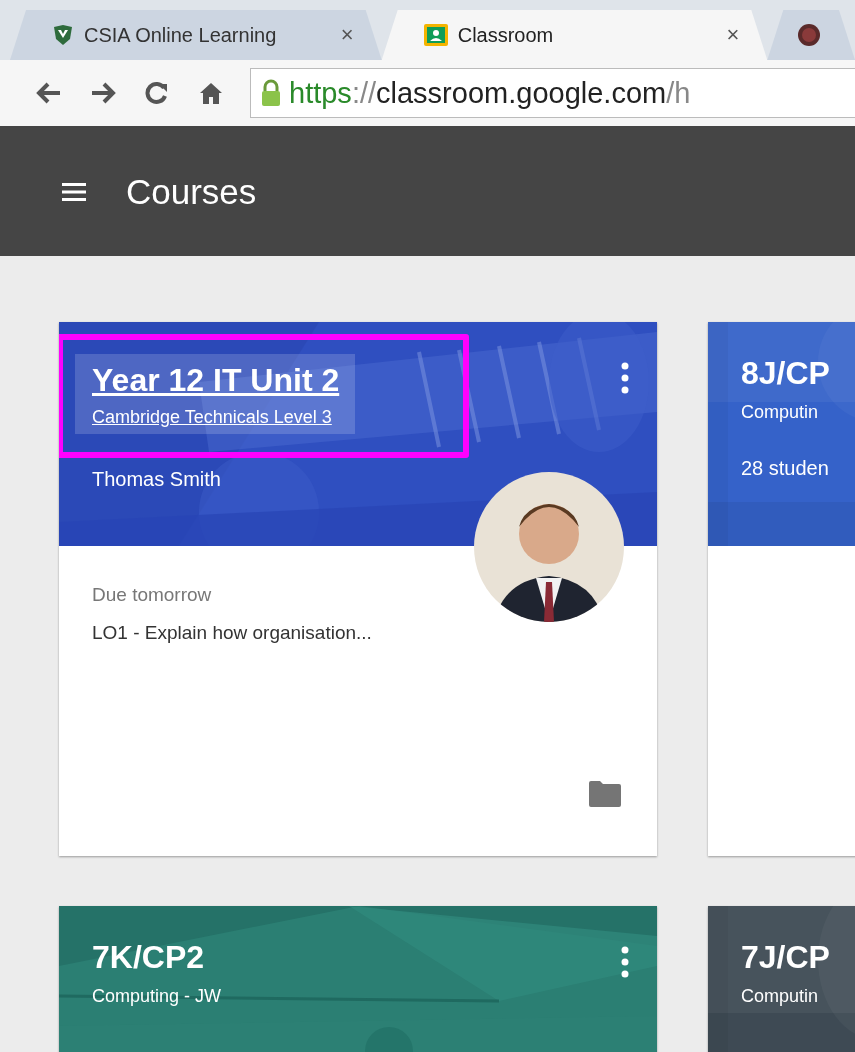 The image size is (855, 1052). What do you see at coordinates (271, 93) in the screenshot?
I see `lock-icon` at bounding box center [271, 93].